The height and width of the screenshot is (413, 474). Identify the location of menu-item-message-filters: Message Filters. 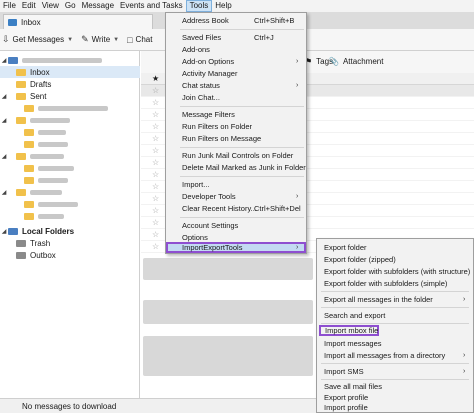
(236, 114).